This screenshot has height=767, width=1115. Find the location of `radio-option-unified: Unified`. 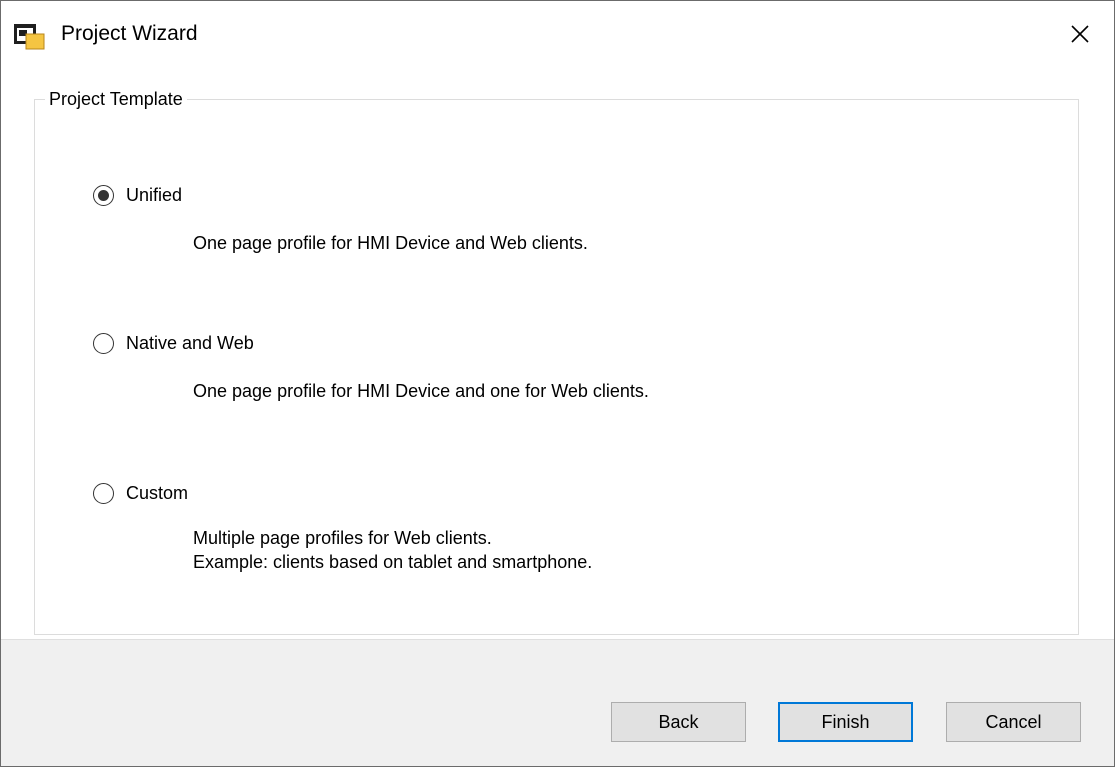

radio-option-unified: Unified is located at coordinates (137, 195).